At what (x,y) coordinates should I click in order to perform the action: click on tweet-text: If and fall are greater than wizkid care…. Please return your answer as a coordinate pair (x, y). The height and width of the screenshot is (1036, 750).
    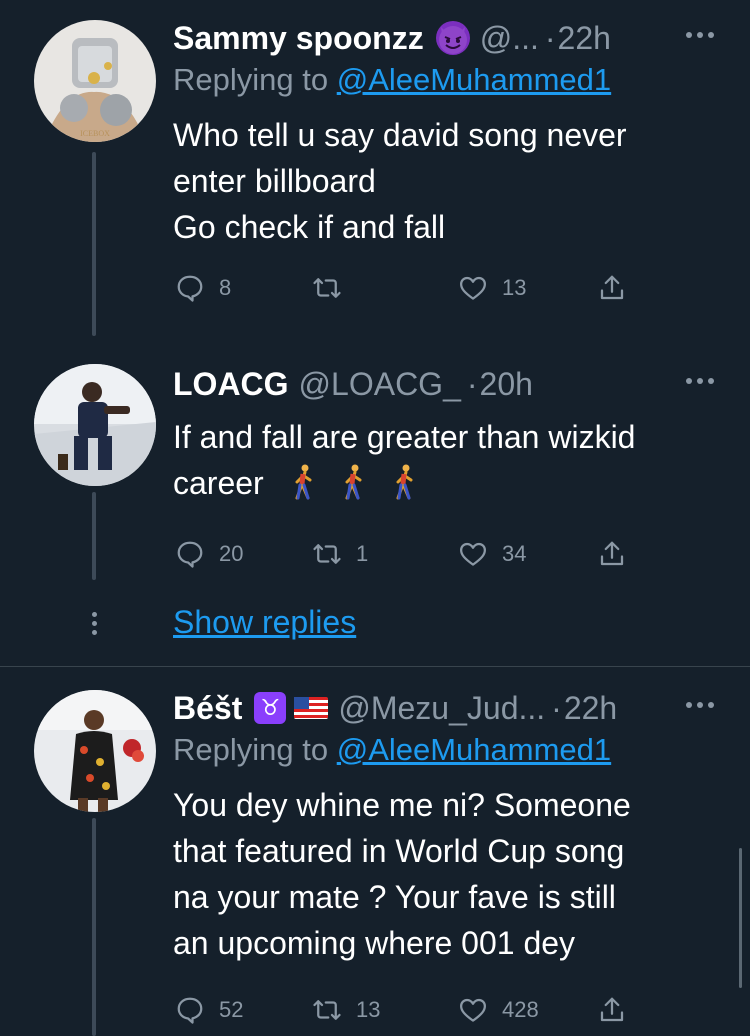
    Looking at the image, I should click on (446, 460).